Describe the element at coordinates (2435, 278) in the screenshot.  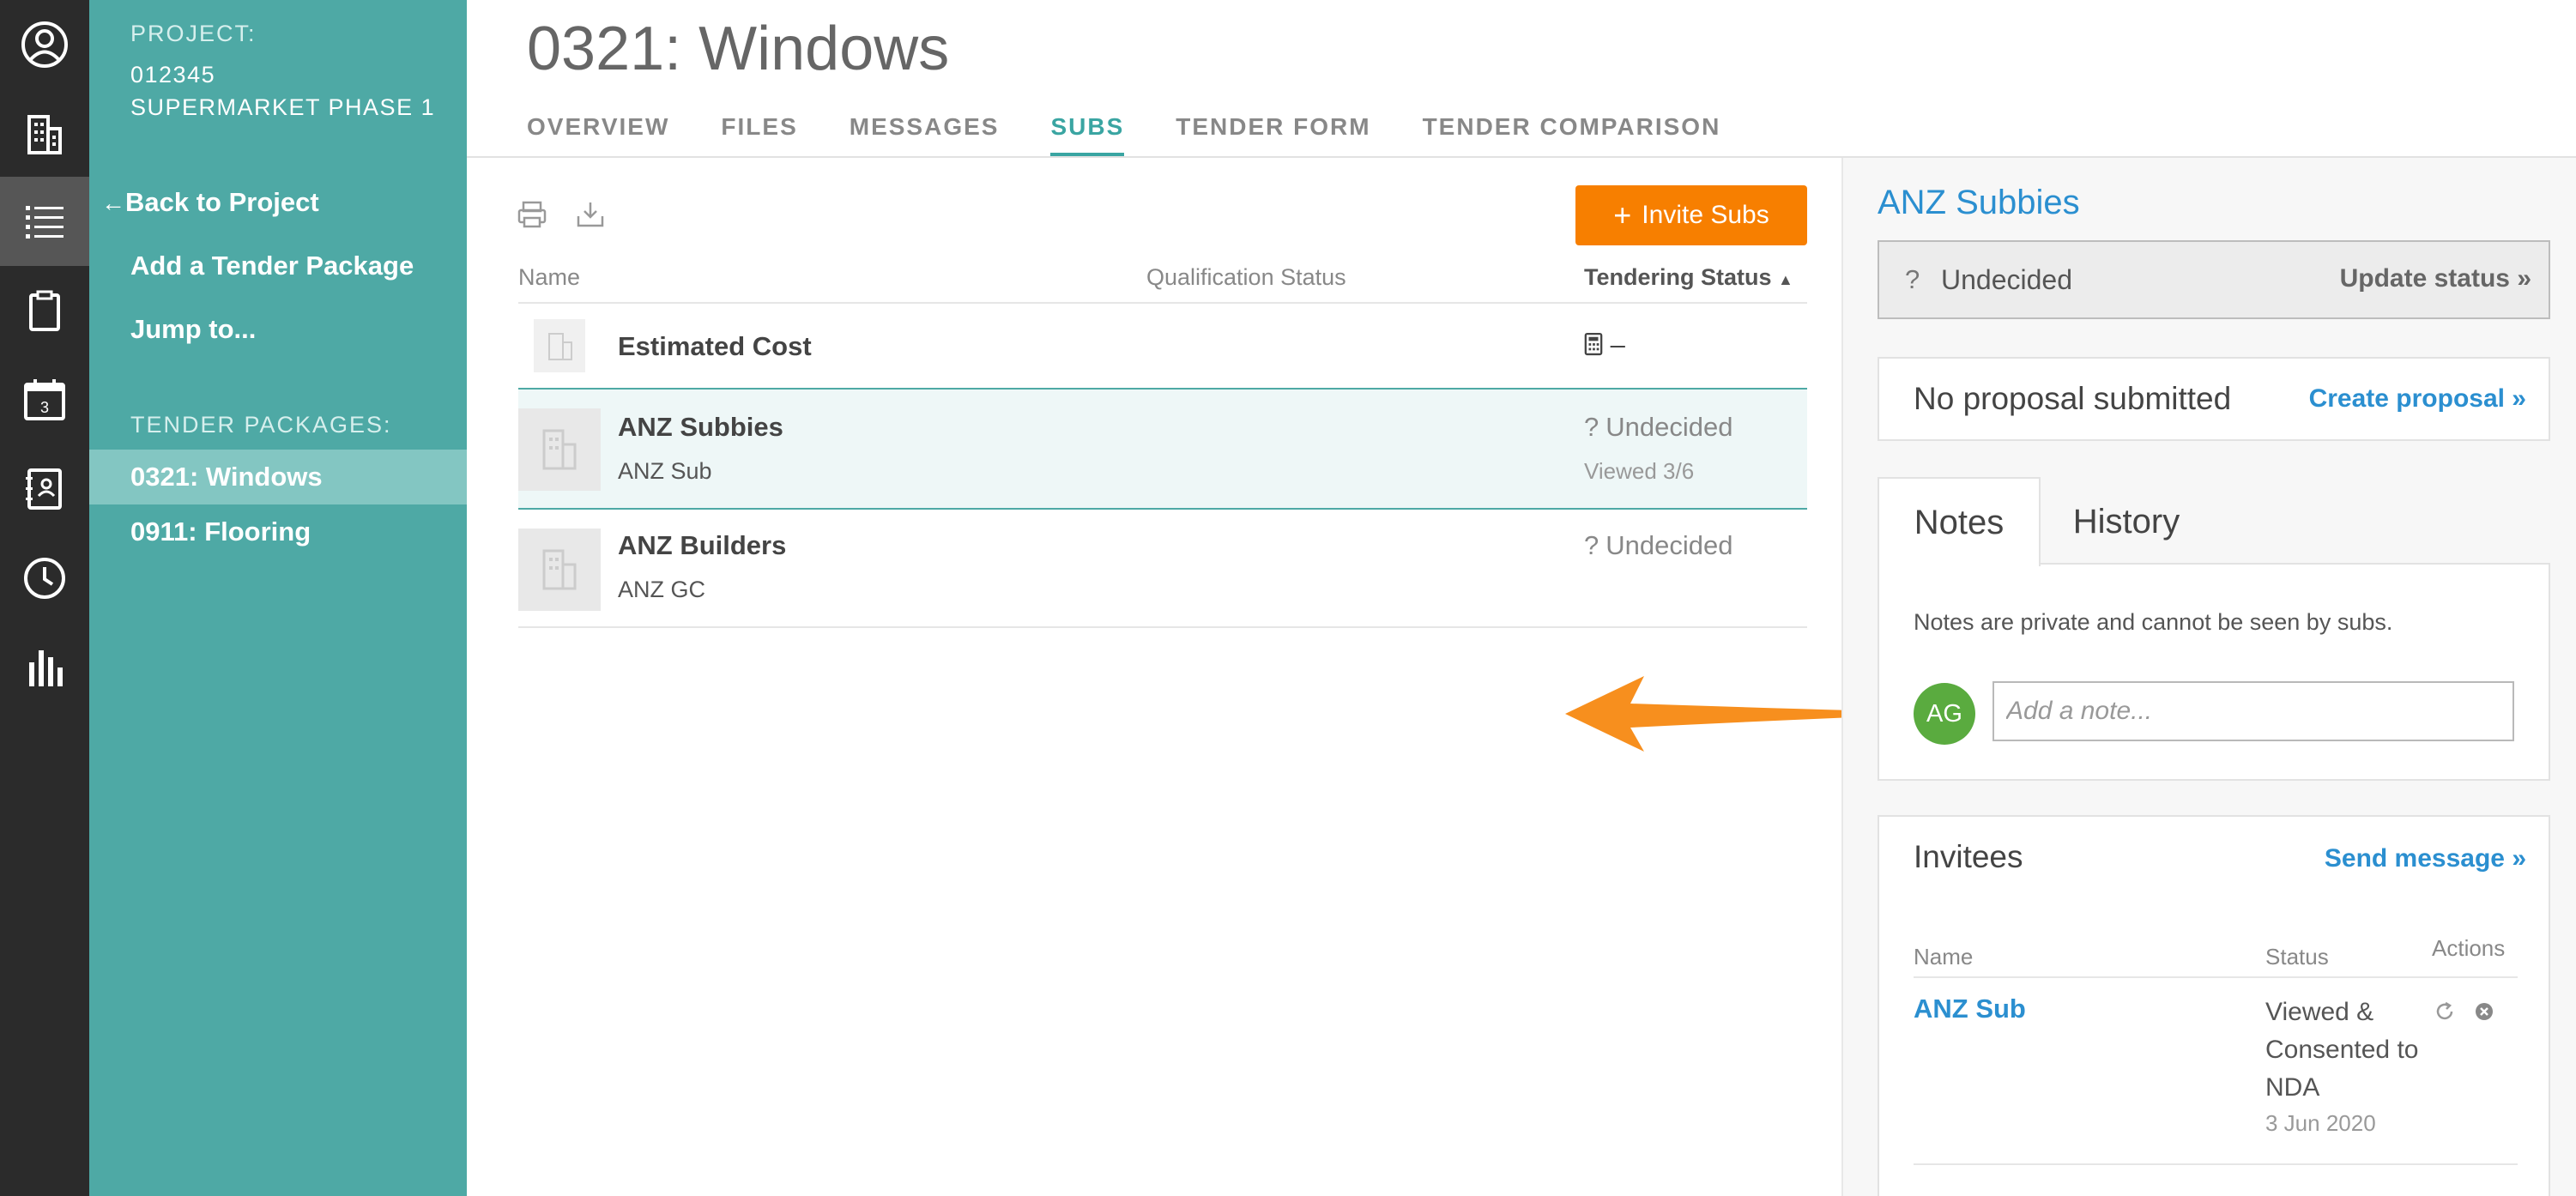
I see `update-status-link: Update status »` at that location.